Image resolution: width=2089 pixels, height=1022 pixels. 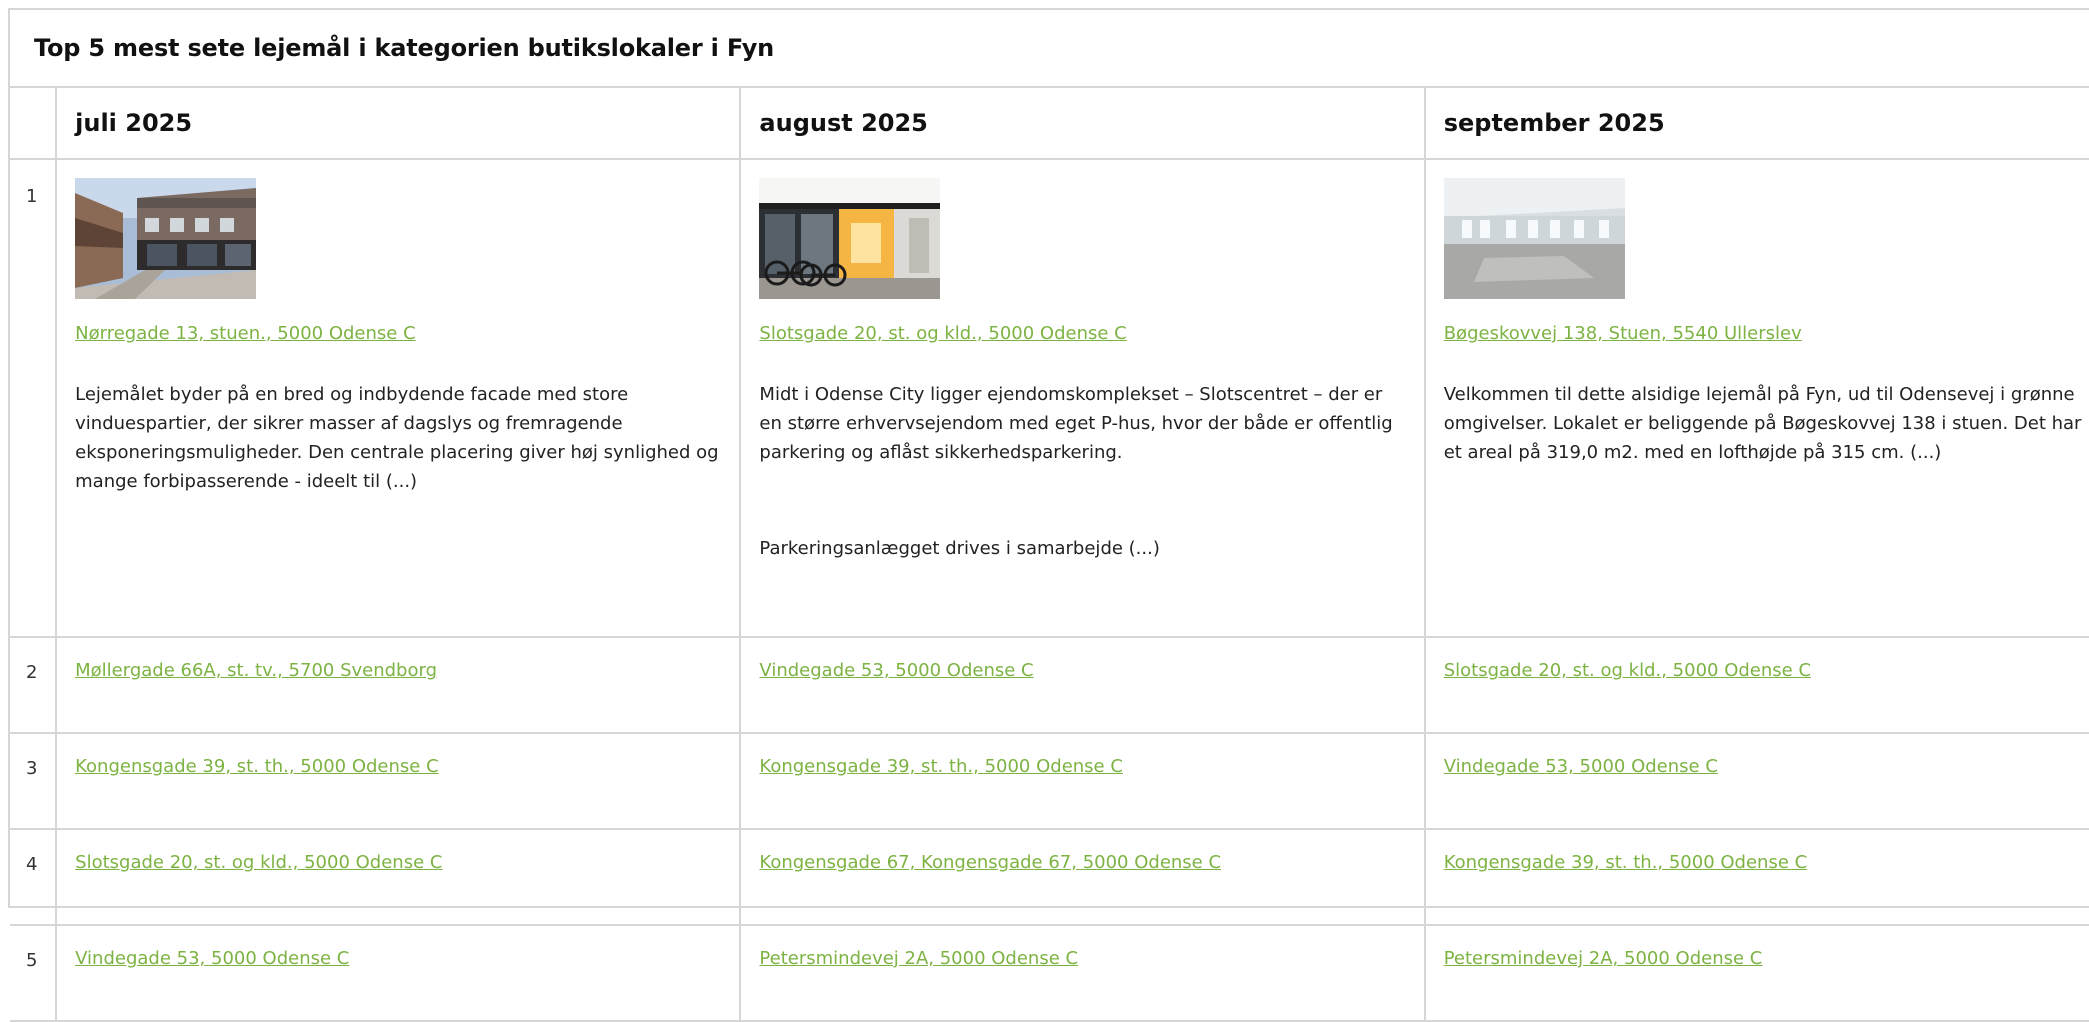 I want to click on month-header: juli 2025, so click(x=398, y=124).